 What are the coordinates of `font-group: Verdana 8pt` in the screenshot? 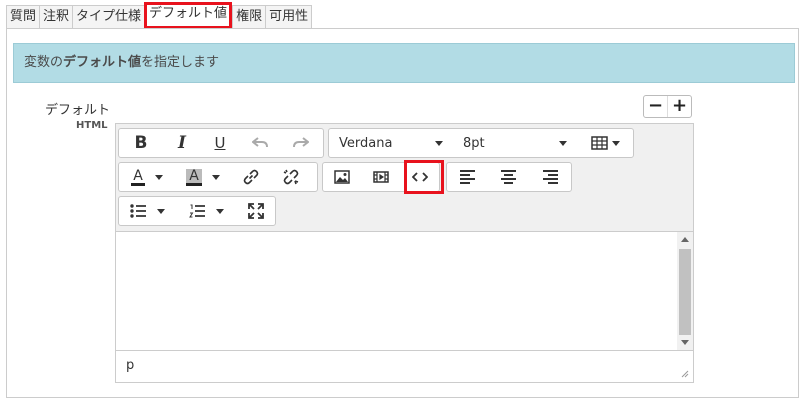 It's located at (481, 143).